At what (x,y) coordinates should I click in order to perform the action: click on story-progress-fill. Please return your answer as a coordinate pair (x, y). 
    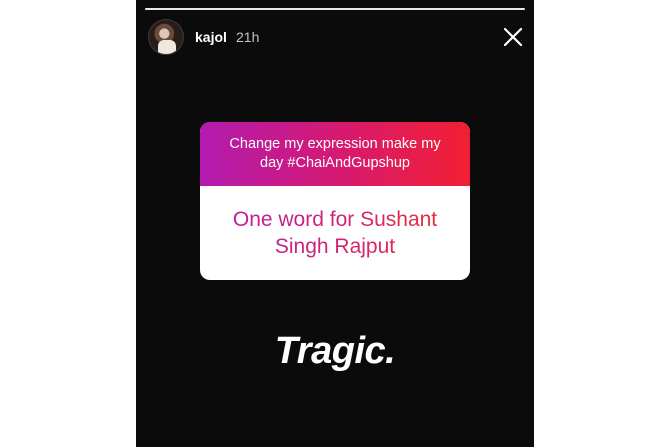
    Looking at the image, I should click on (335, 9).